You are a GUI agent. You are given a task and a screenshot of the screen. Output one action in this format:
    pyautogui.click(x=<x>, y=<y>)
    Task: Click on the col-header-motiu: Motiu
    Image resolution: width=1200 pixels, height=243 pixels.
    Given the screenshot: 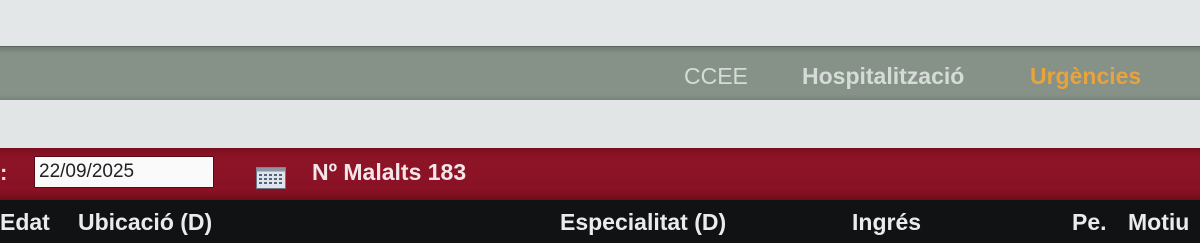 What is the action you would take?
    pyautogui.click(x=1158, y=222)
    